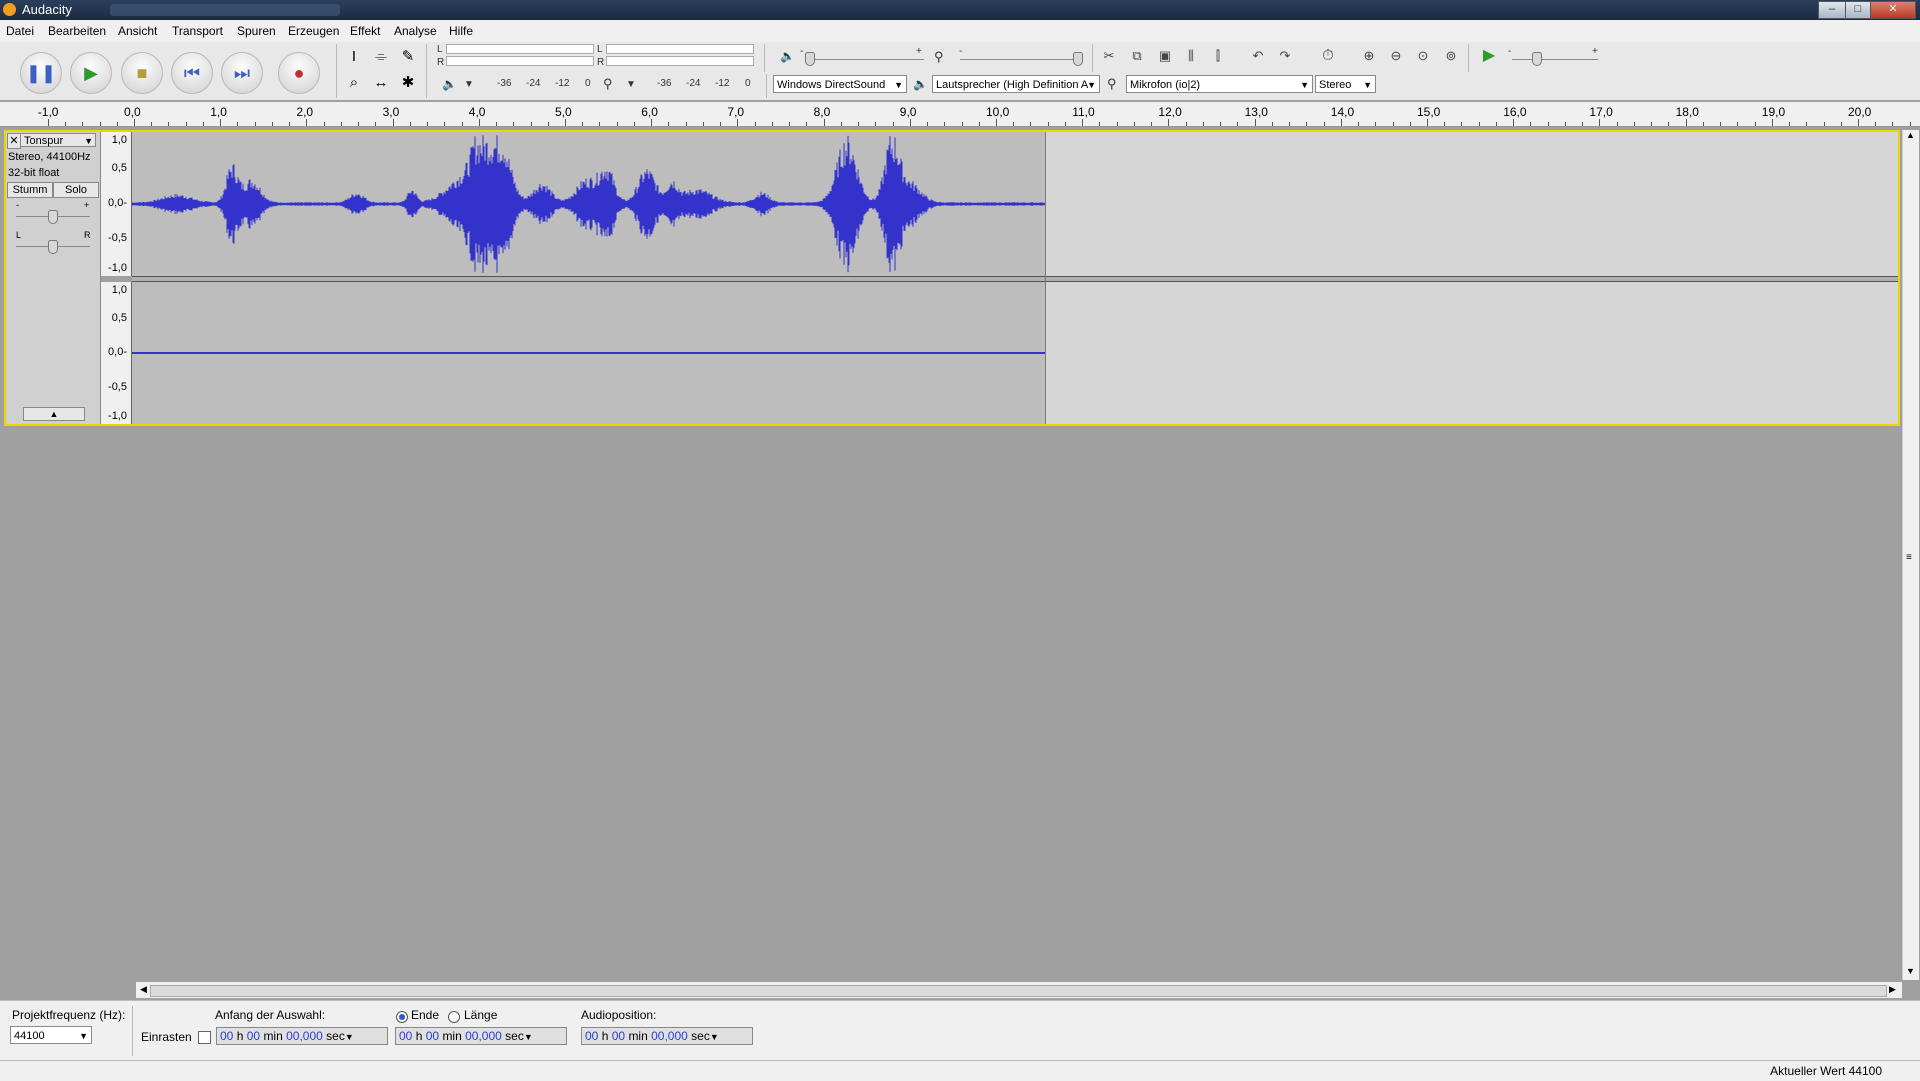 Image resolution: width=1920 pixels, height=1081 pixels. What do you see at coordinates (520, 61) in the screenshot?
I see `playback-meter-right` at bounding box center [520, 61].